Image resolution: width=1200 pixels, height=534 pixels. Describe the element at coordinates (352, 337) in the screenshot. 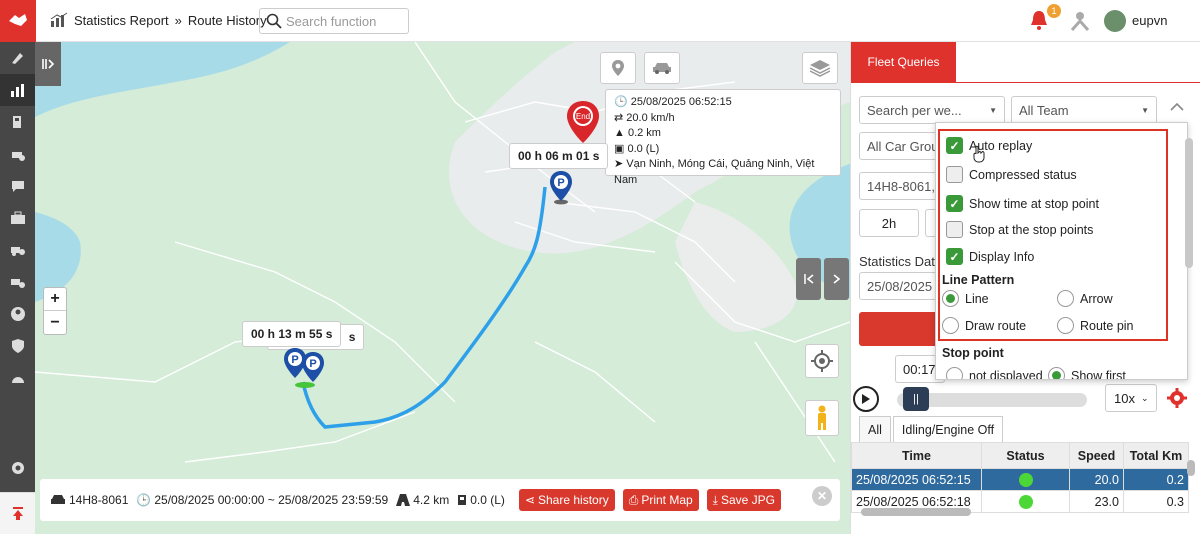

I see `stop-duration-behind-tail: s` at that location.